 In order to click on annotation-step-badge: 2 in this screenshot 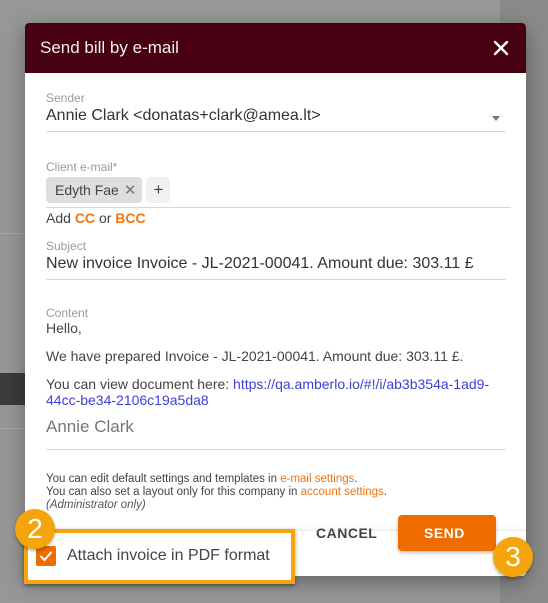, I will do `click(35, 529)`.